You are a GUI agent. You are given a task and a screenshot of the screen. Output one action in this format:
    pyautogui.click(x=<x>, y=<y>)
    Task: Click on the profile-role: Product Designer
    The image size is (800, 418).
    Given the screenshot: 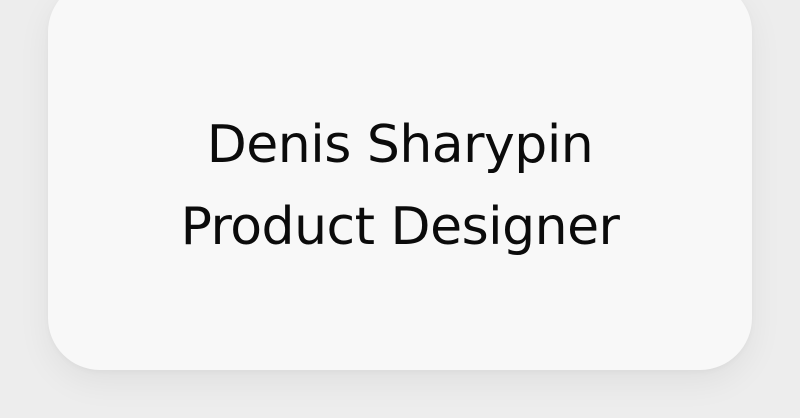 What is the action you would take?
    pyautogui.click(x=400, y=227)
    